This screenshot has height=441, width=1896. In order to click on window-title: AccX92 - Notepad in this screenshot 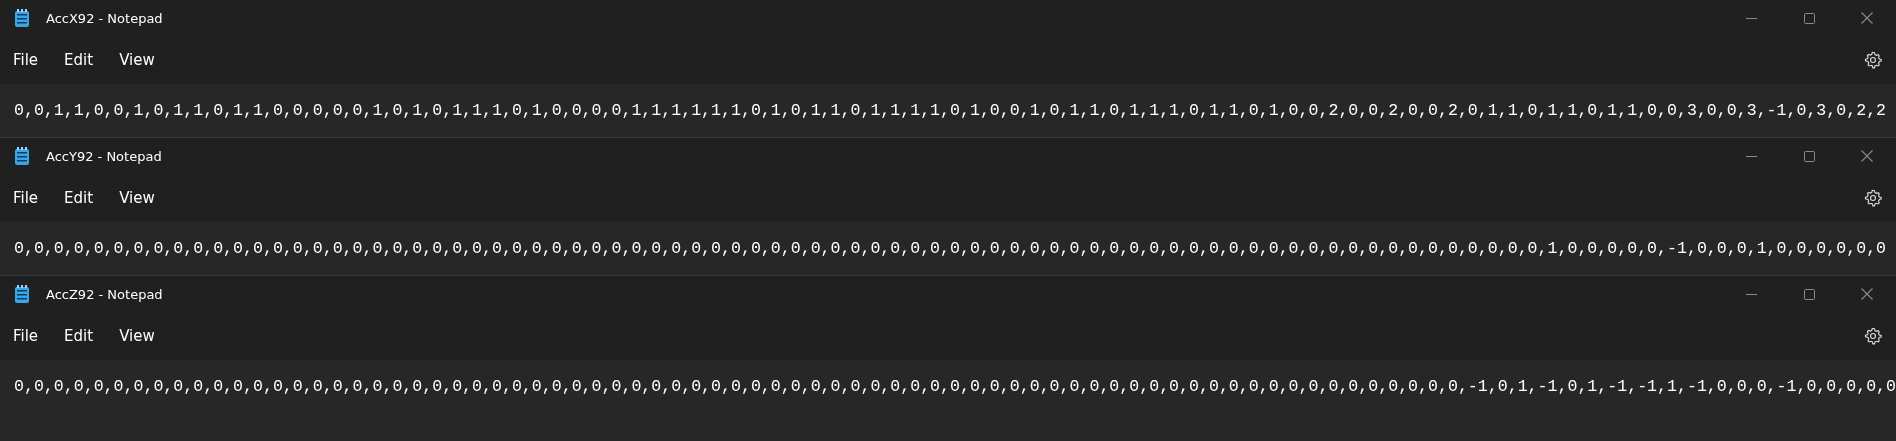, I will do `click(104, 18)`.